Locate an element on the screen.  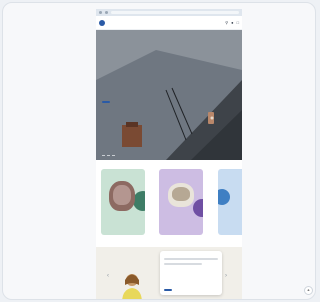
account-icon: ● is located at coordinates (232, 22).